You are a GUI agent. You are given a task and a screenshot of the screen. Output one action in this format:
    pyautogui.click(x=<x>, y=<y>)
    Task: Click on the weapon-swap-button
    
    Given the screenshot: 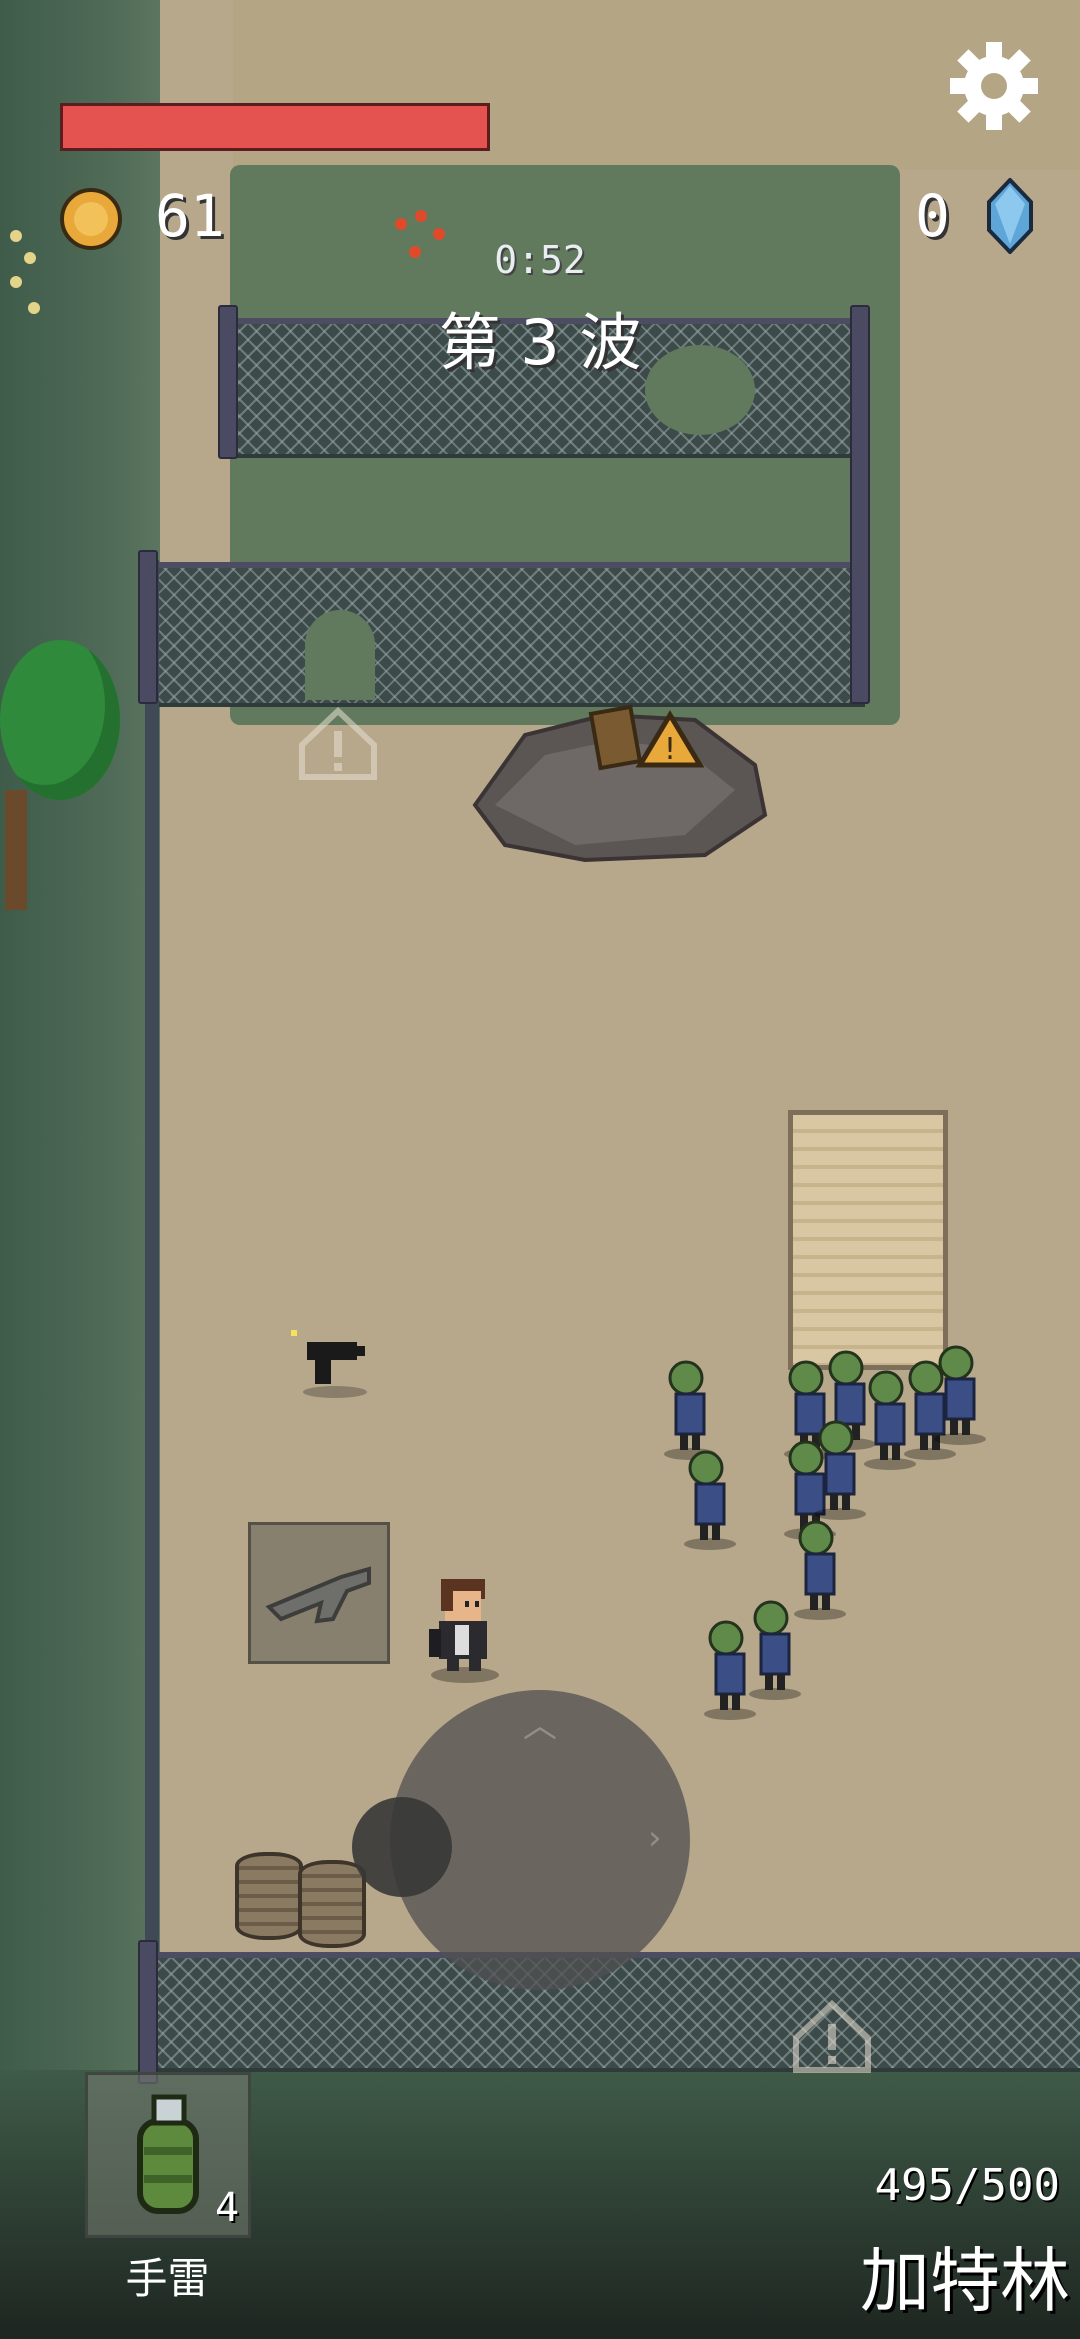 What is the action you would take?
    pyautogui.click(x=319, y=1593)
    